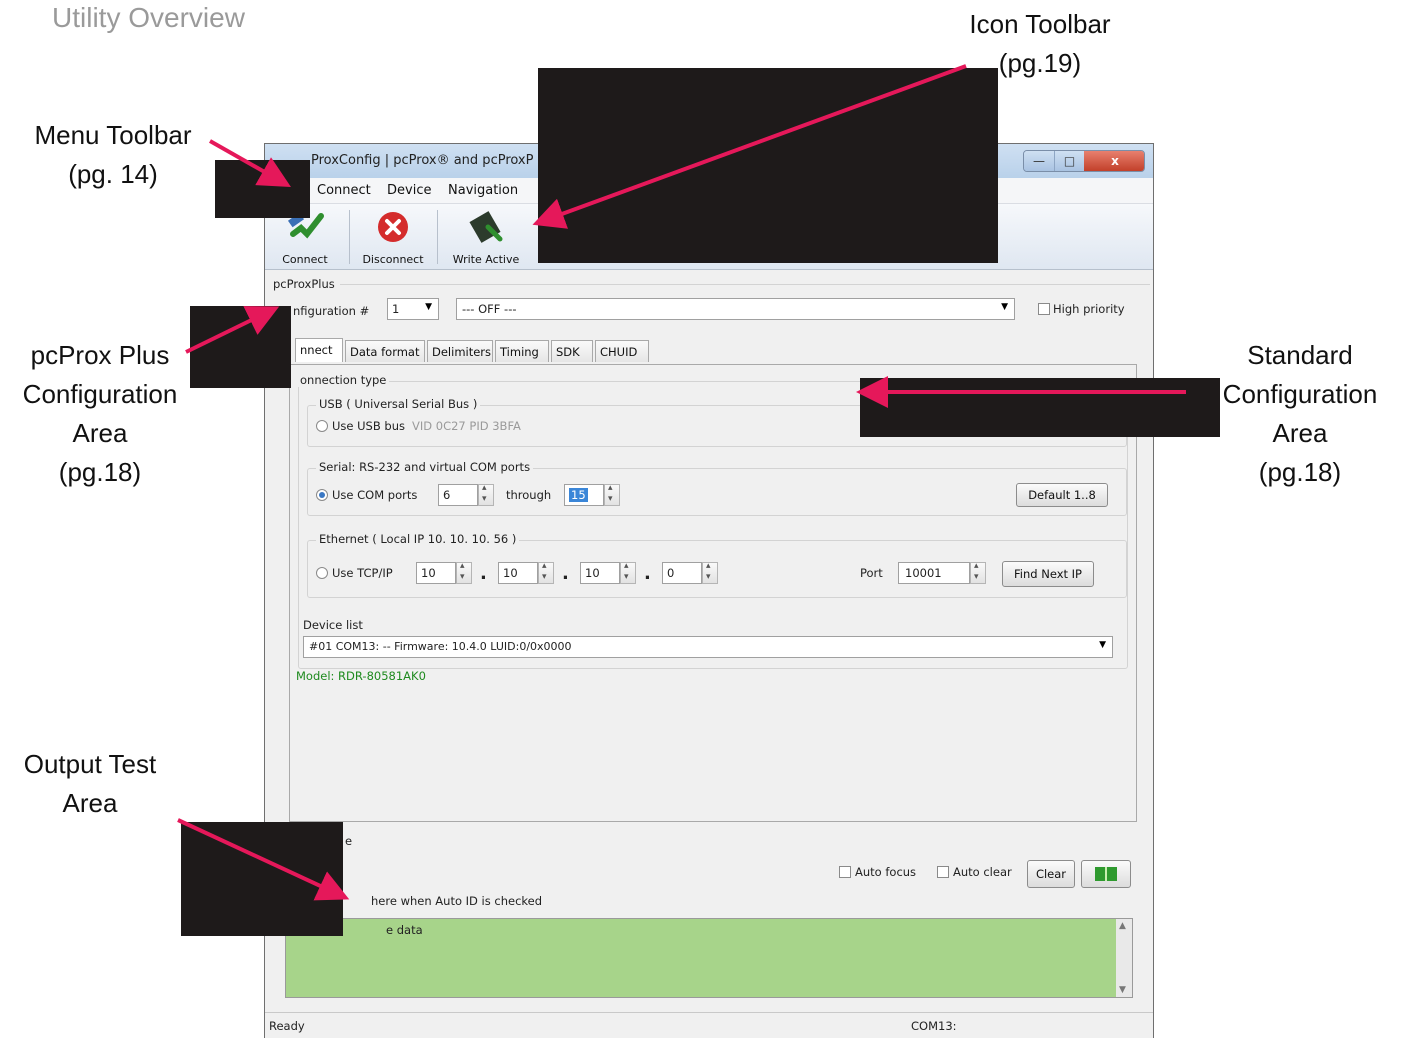 The height and width of the screenshot is (1038, 1408). What do you see at coordinates (232, 330) in the screenshot?
I see `arrow-pcprox-config` at bounding box center [232, 330].